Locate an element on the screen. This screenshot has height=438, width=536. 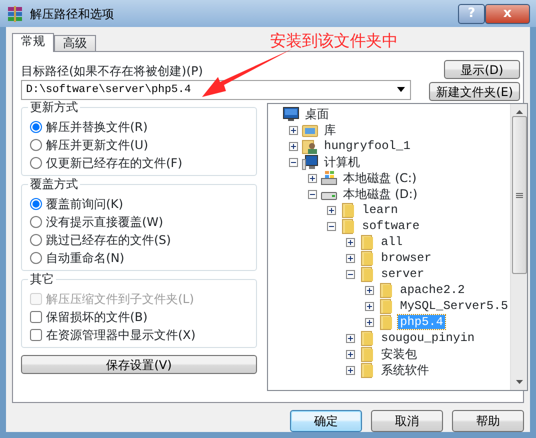
scroll-up-icon is located at coordinates (519, 112).